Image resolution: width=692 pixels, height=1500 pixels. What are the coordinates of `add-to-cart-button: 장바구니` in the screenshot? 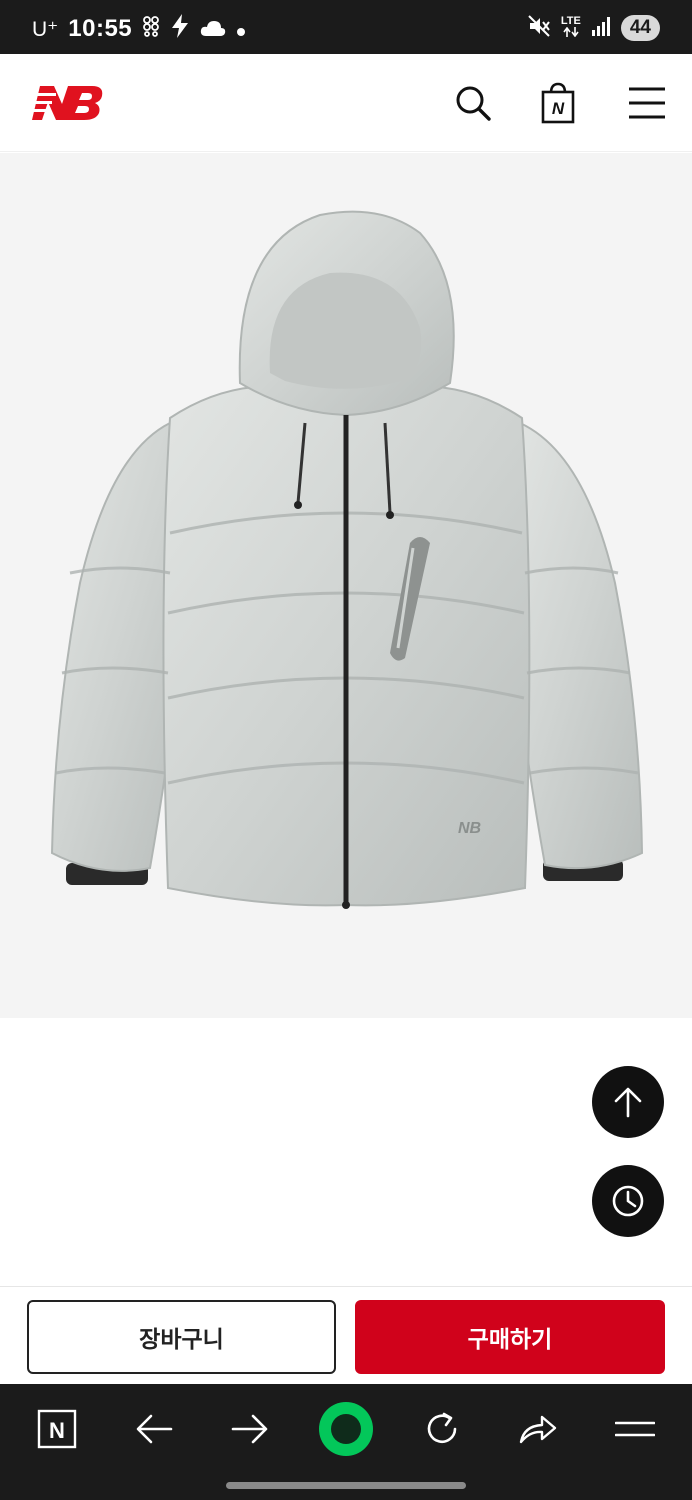 It's located at (181, 1337).